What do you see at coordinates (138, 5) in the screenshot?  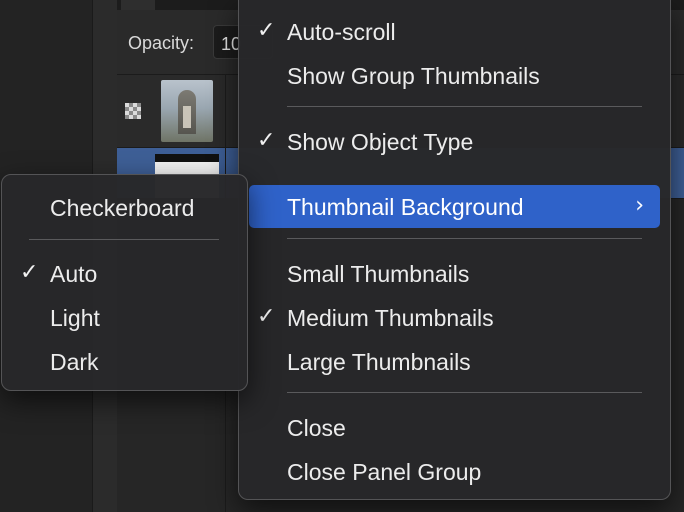 I see `panel-tab` at bounding box center [138, 5].